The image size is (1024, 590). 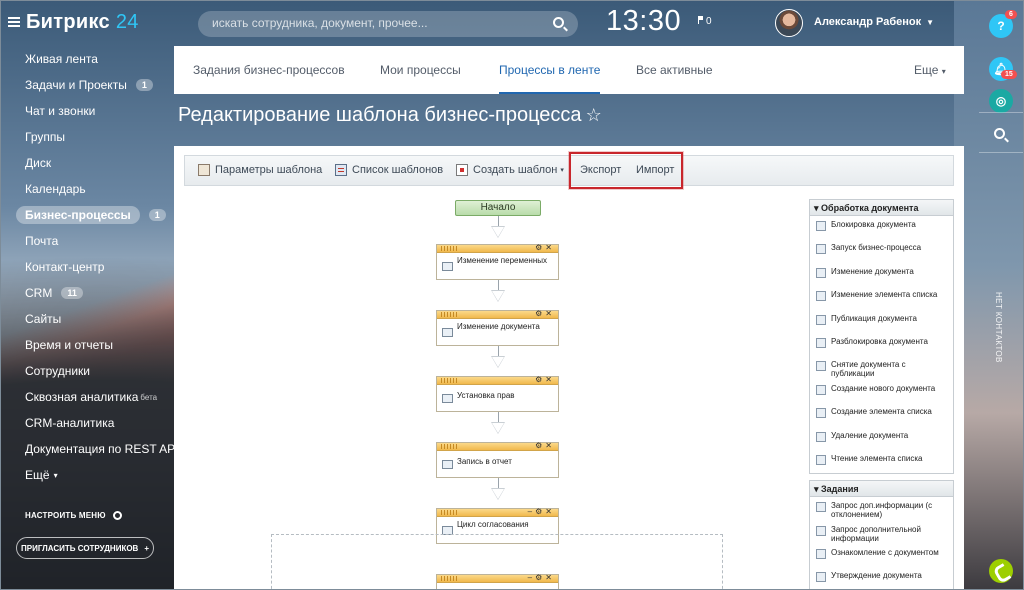 What do you see at coordinates (89, 449) in the screenshot?
I see `sidebar-item-rest-api: Документация по REST API` at bounding box center [89, 449].